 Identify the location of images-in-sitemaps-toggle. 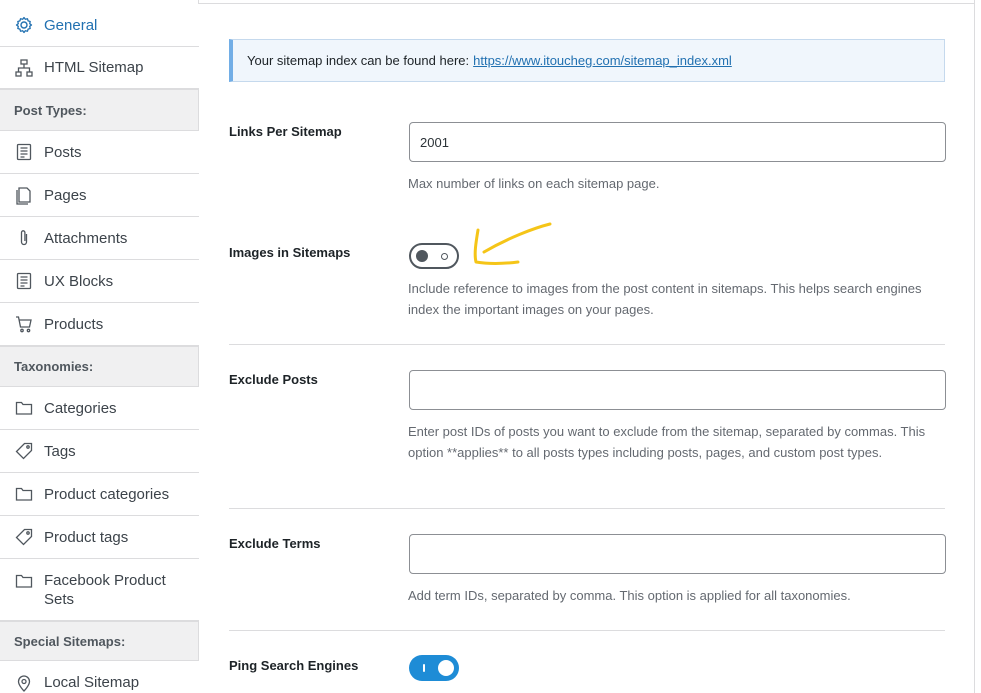
(434, 256).